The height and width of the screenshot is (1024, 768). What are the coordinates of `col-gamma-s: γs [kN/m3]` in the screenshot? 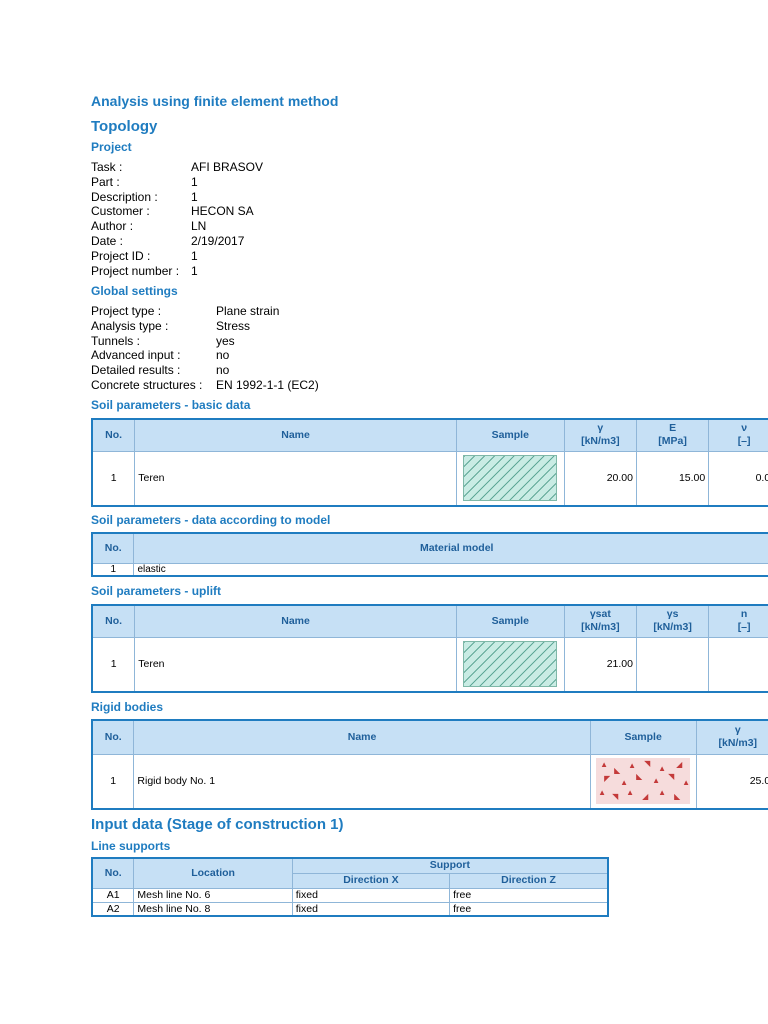 It's located at (672, 621).